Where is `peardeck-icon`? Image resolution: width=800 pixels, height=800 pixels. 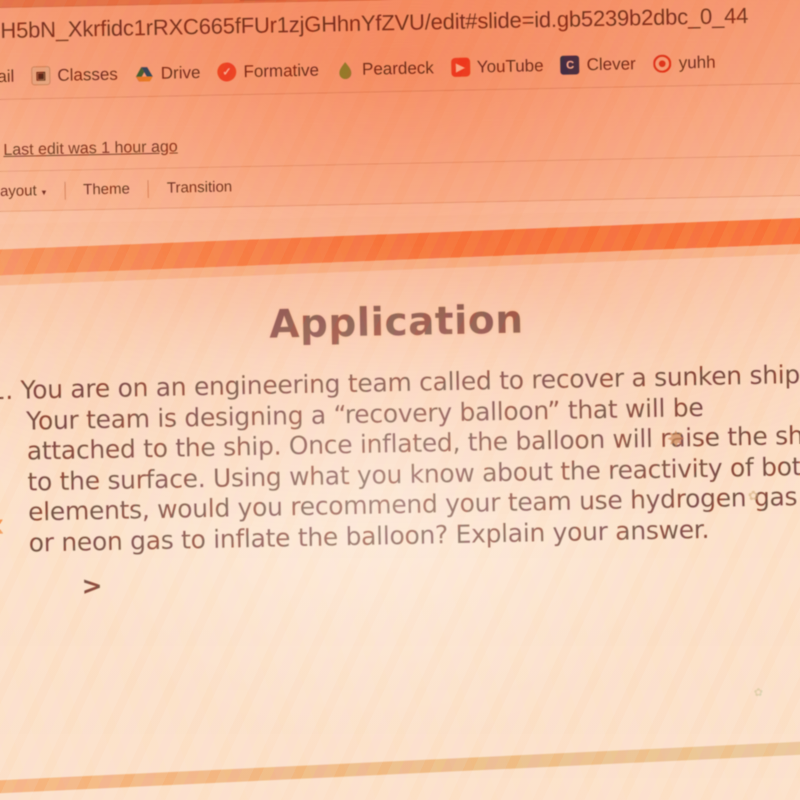
peardeck-icon is located at coordinates (345, 69).